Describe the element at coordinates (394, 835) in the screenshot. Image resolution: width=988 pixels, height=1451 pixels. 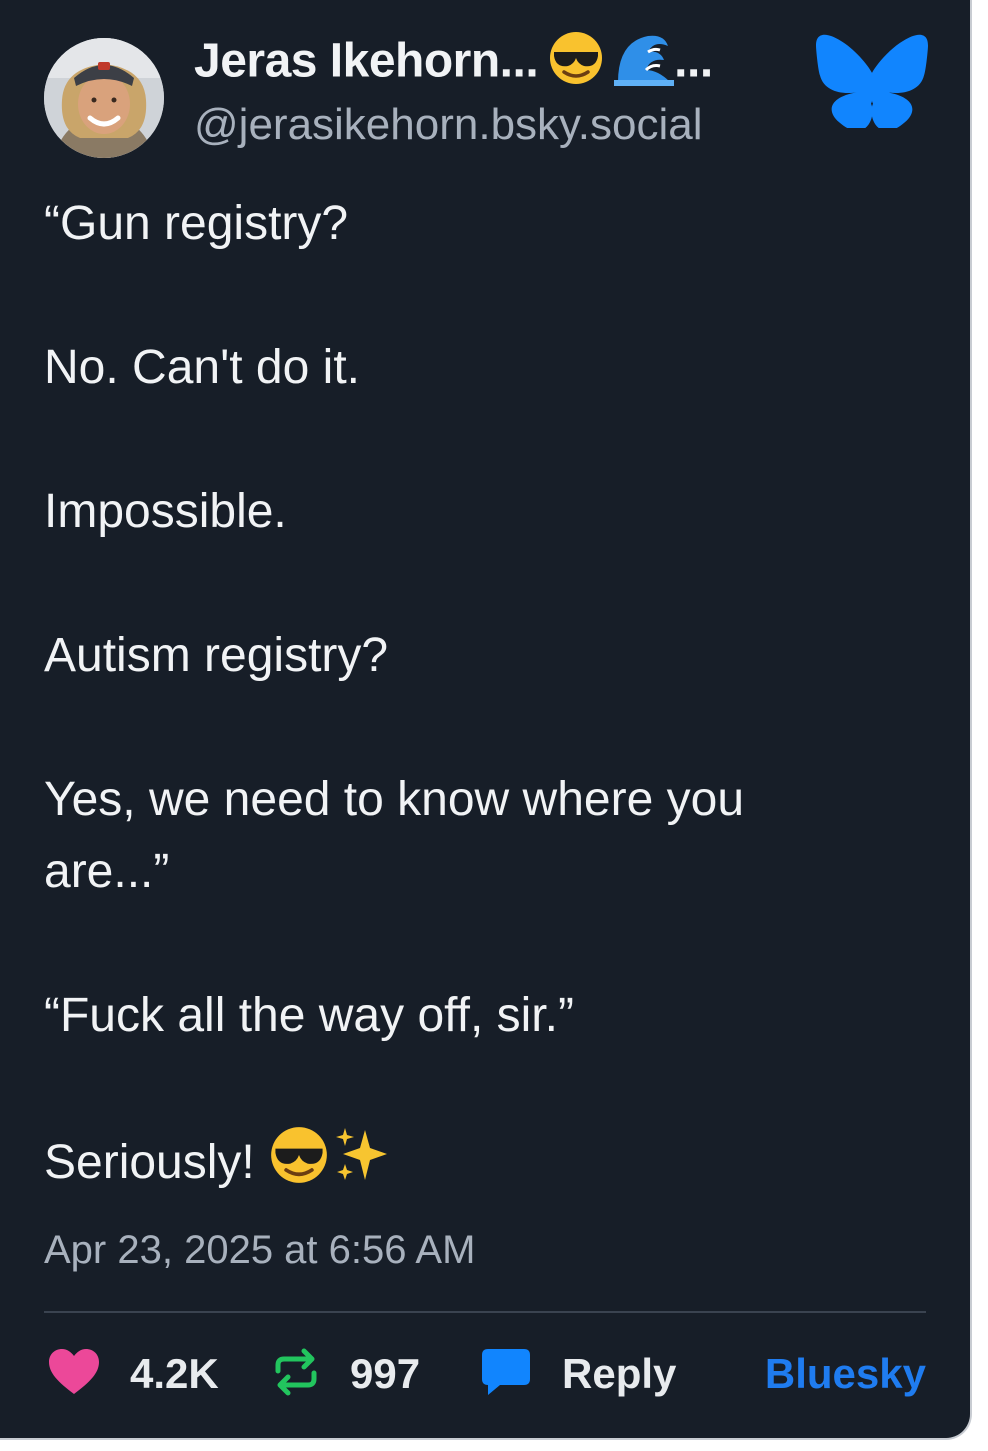
I see `post-paragraph: Yes, we need to know where you are...”` at that location.